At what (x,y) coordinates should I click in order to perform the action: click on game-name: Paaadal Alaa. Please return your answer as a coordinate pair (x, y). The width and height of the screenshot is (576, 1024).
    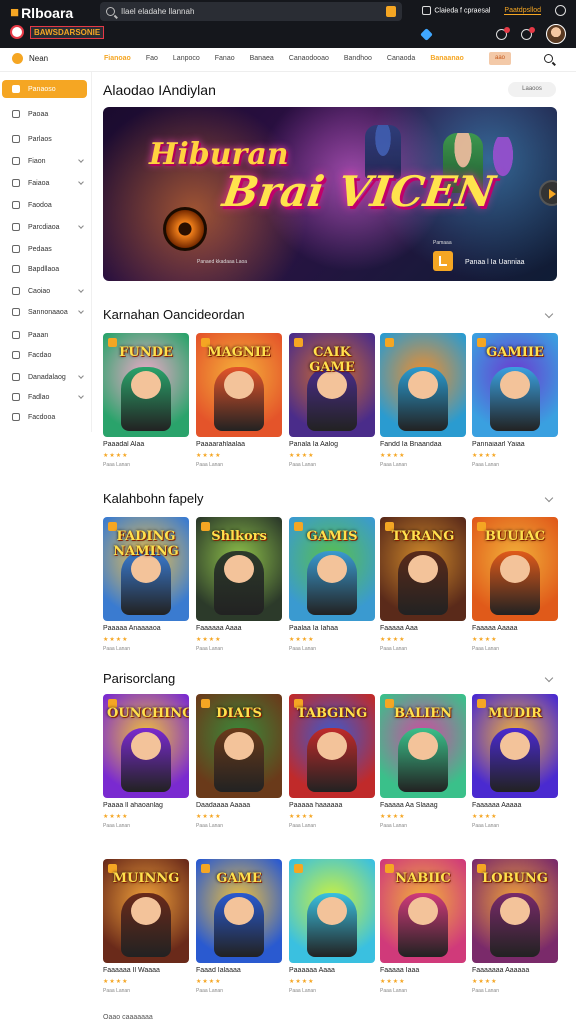
    Looking at the image, I should click on (146, 444).